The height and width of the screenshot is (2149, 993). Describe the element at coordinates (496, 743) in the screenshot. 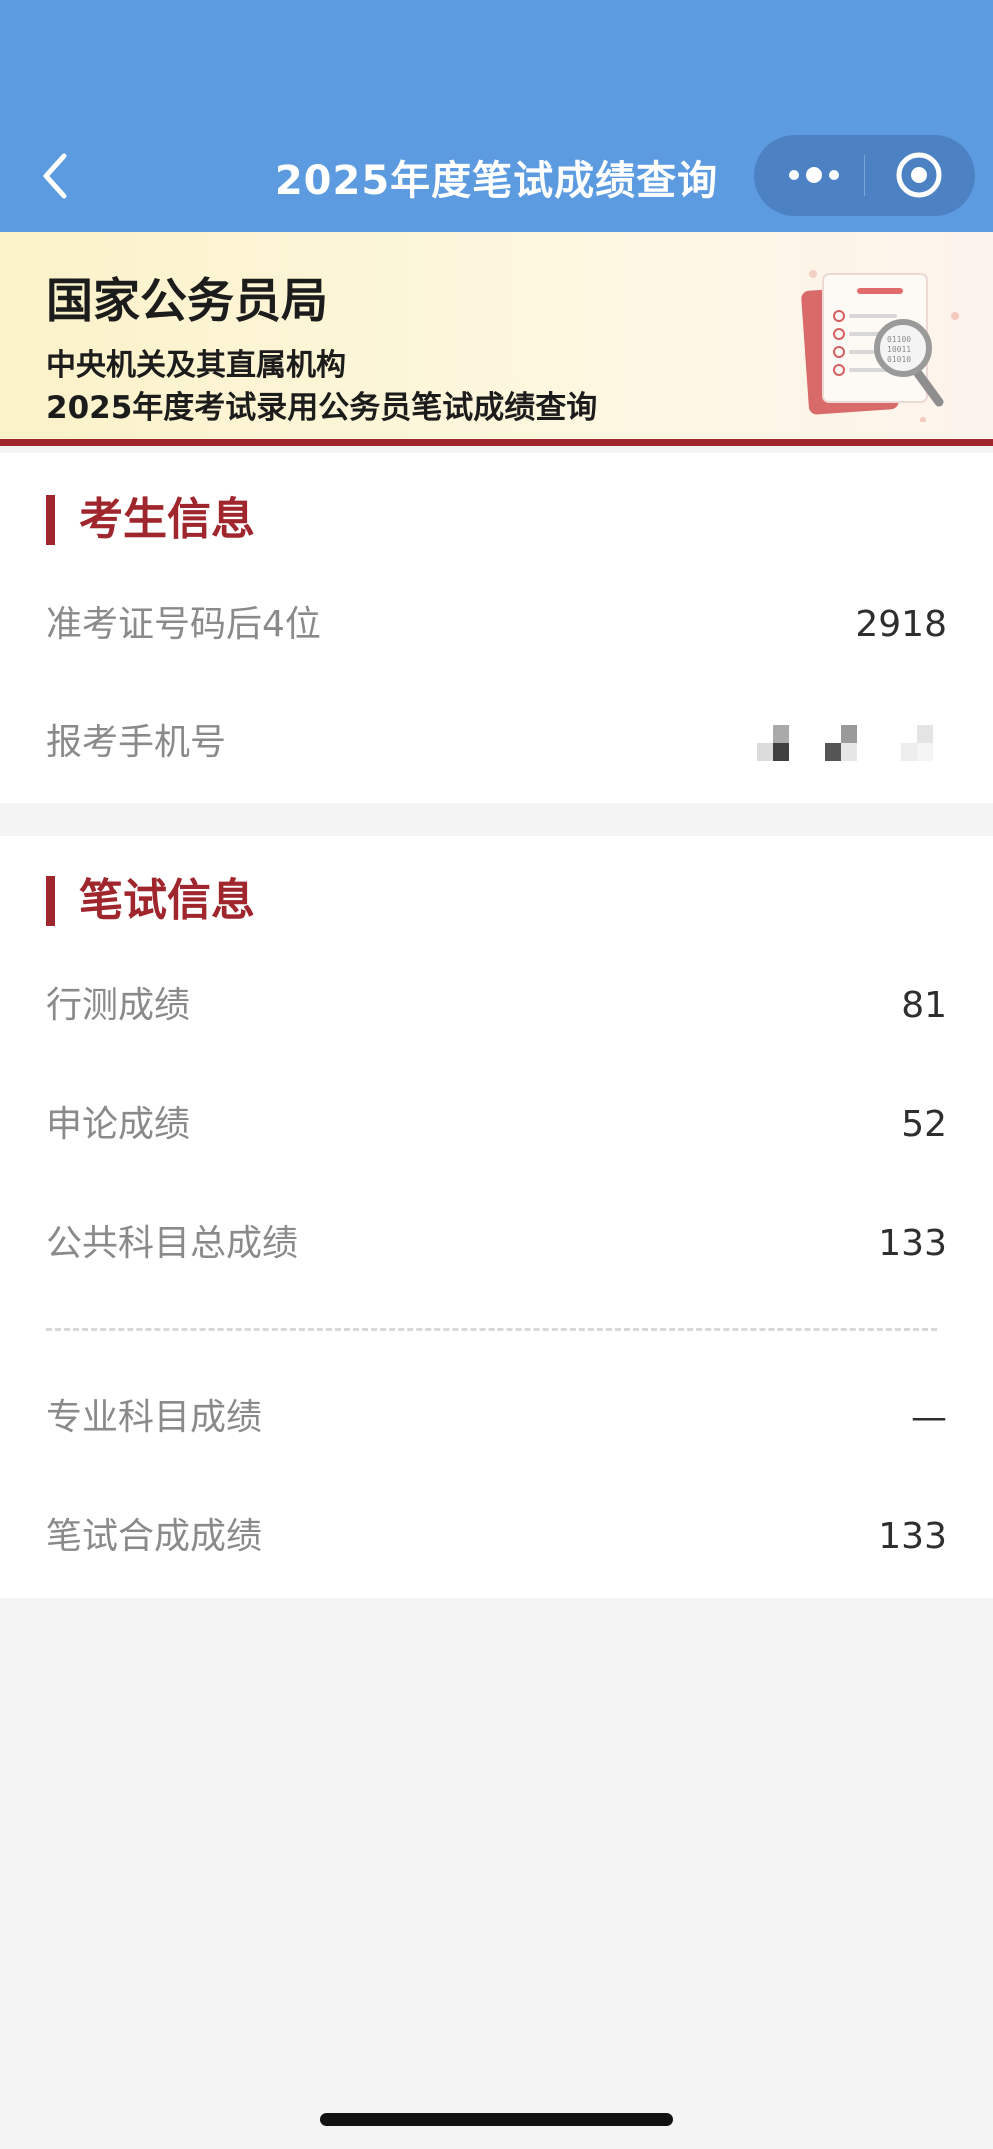

I see `info-row-phone: 报考手机号` at that location.